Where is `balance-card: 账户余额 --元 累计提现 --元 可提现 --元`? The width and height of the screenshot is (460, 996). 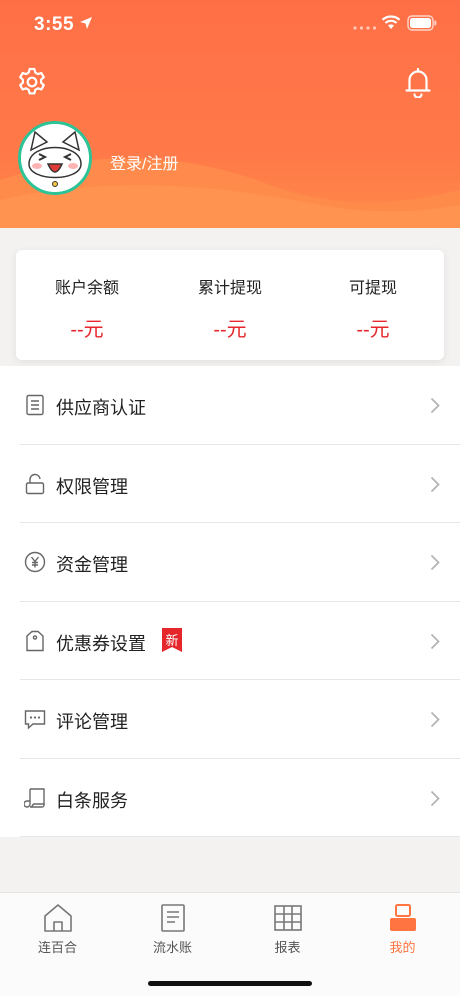 balance-card: 账户余额 --元 累计提现 --元 可提现 --元 is located at coordinates (230, 305).